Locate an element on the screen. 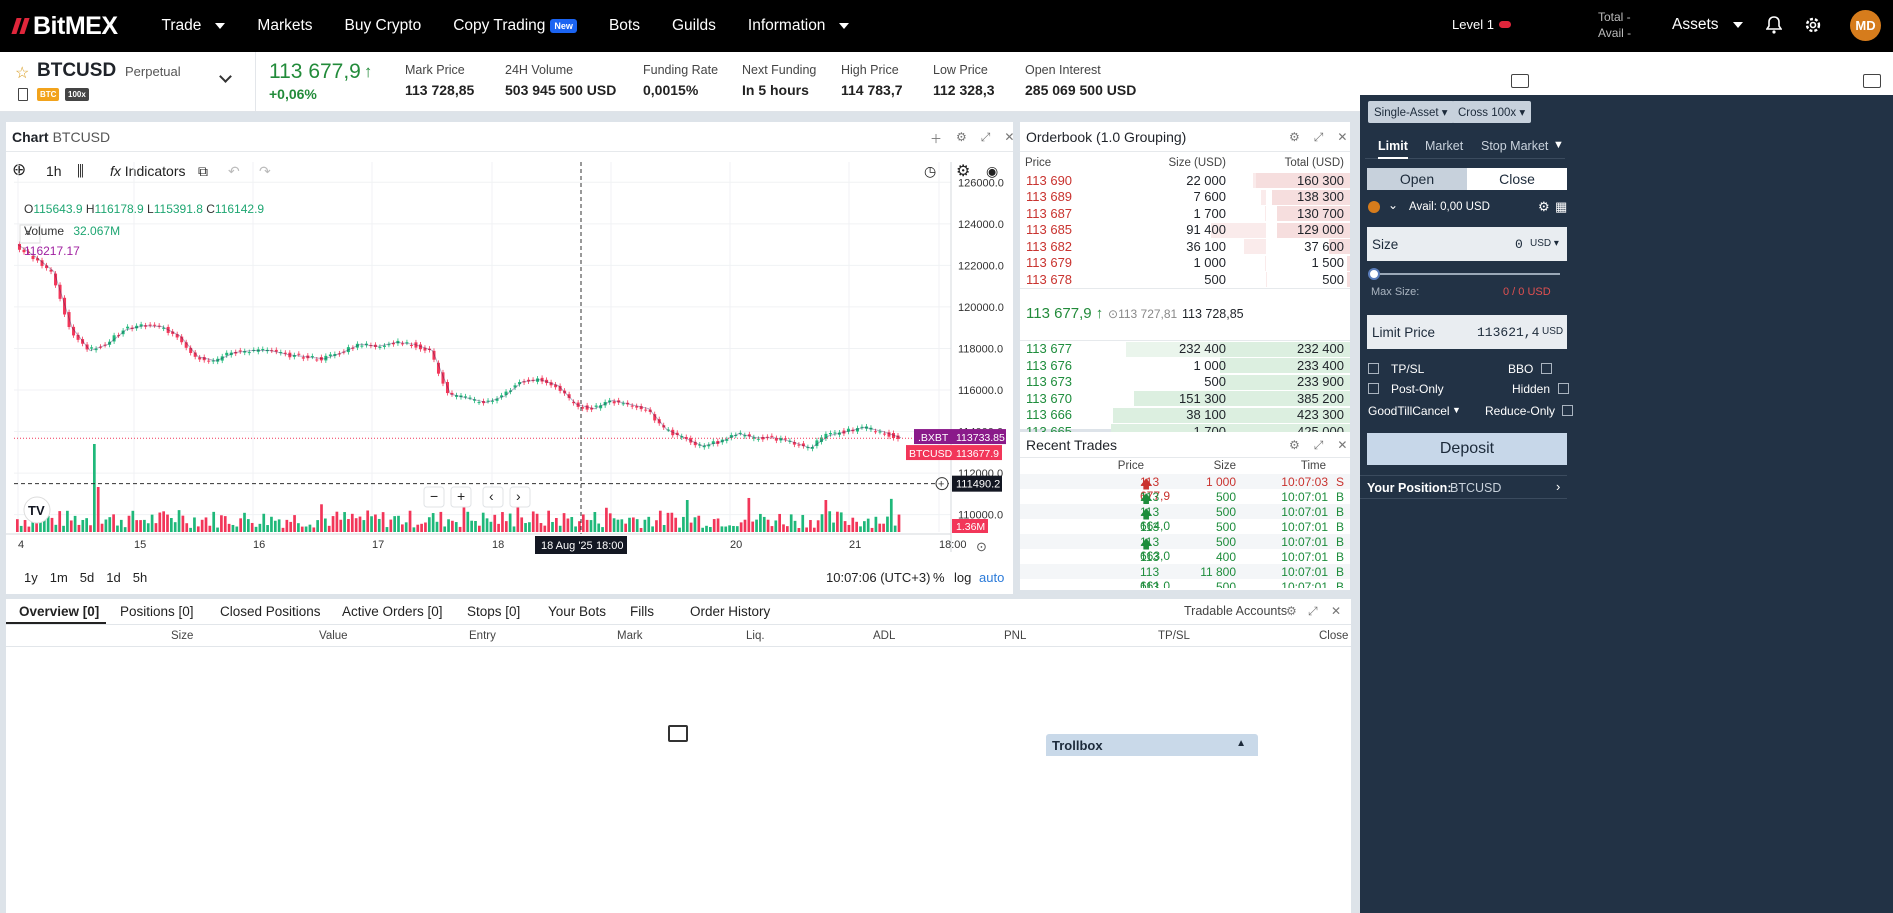  trollbox-bar: Trollbox ▲ is located at coordinates (1152, 745).